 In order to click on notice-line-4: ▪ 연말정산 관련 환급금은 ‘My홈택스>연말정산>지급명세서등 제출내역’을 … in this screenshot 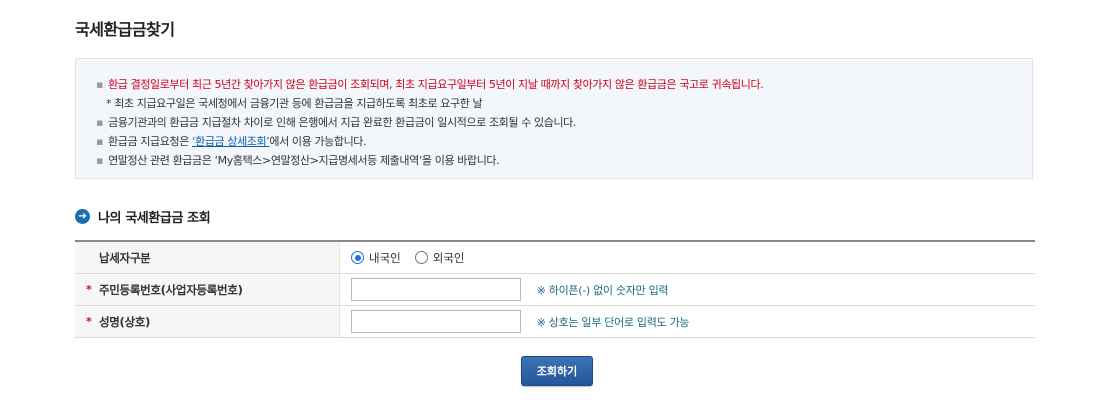, I will do `click(298, 160)`.